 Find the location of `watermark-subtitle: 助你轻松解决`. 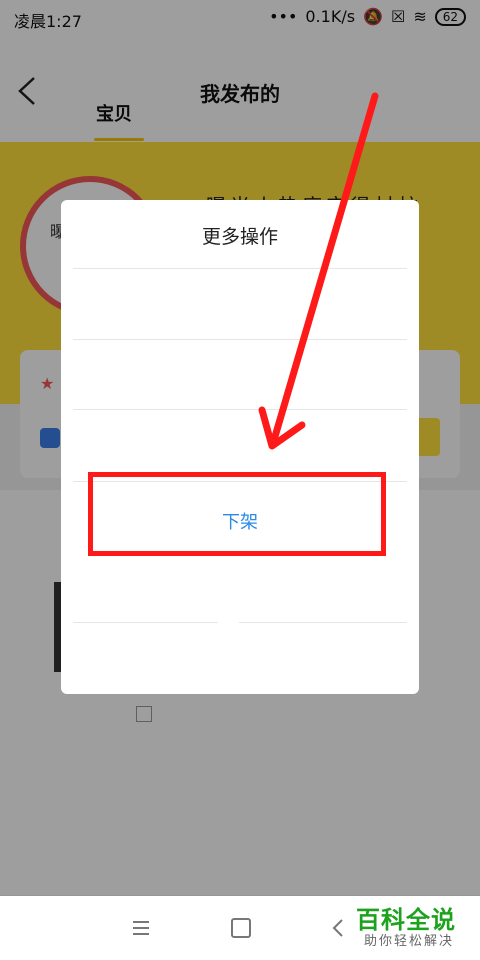

watermark-subtitle: 助你轻松解决 is located at coordinates (409, 941).